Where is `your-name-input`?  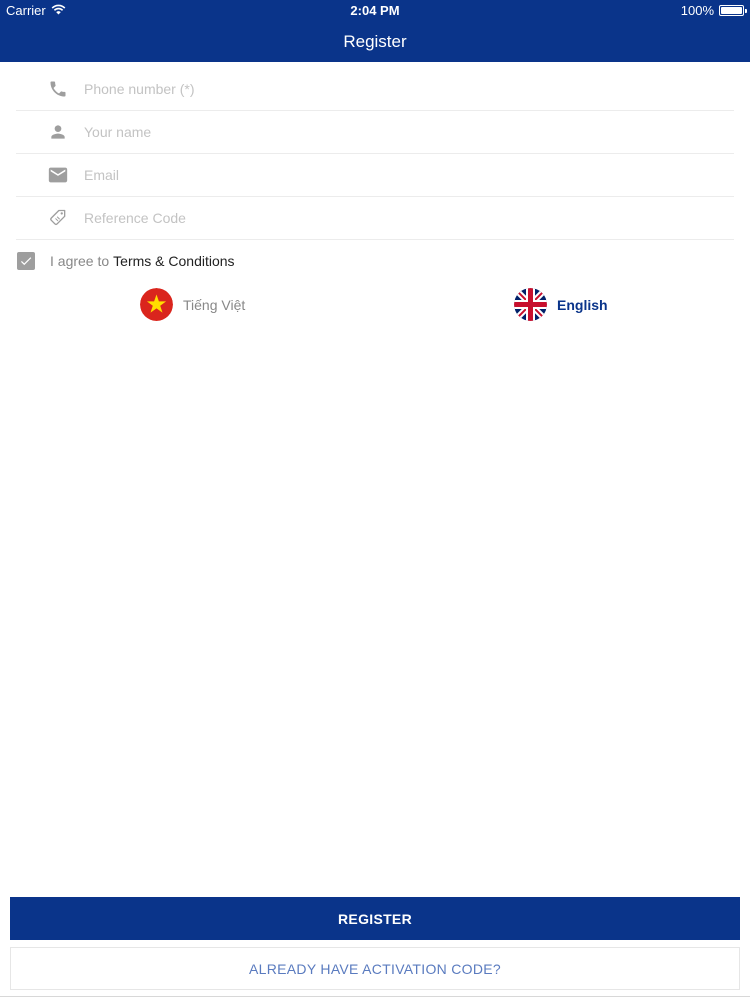 your-name-input is located at coordinates (409, 132).